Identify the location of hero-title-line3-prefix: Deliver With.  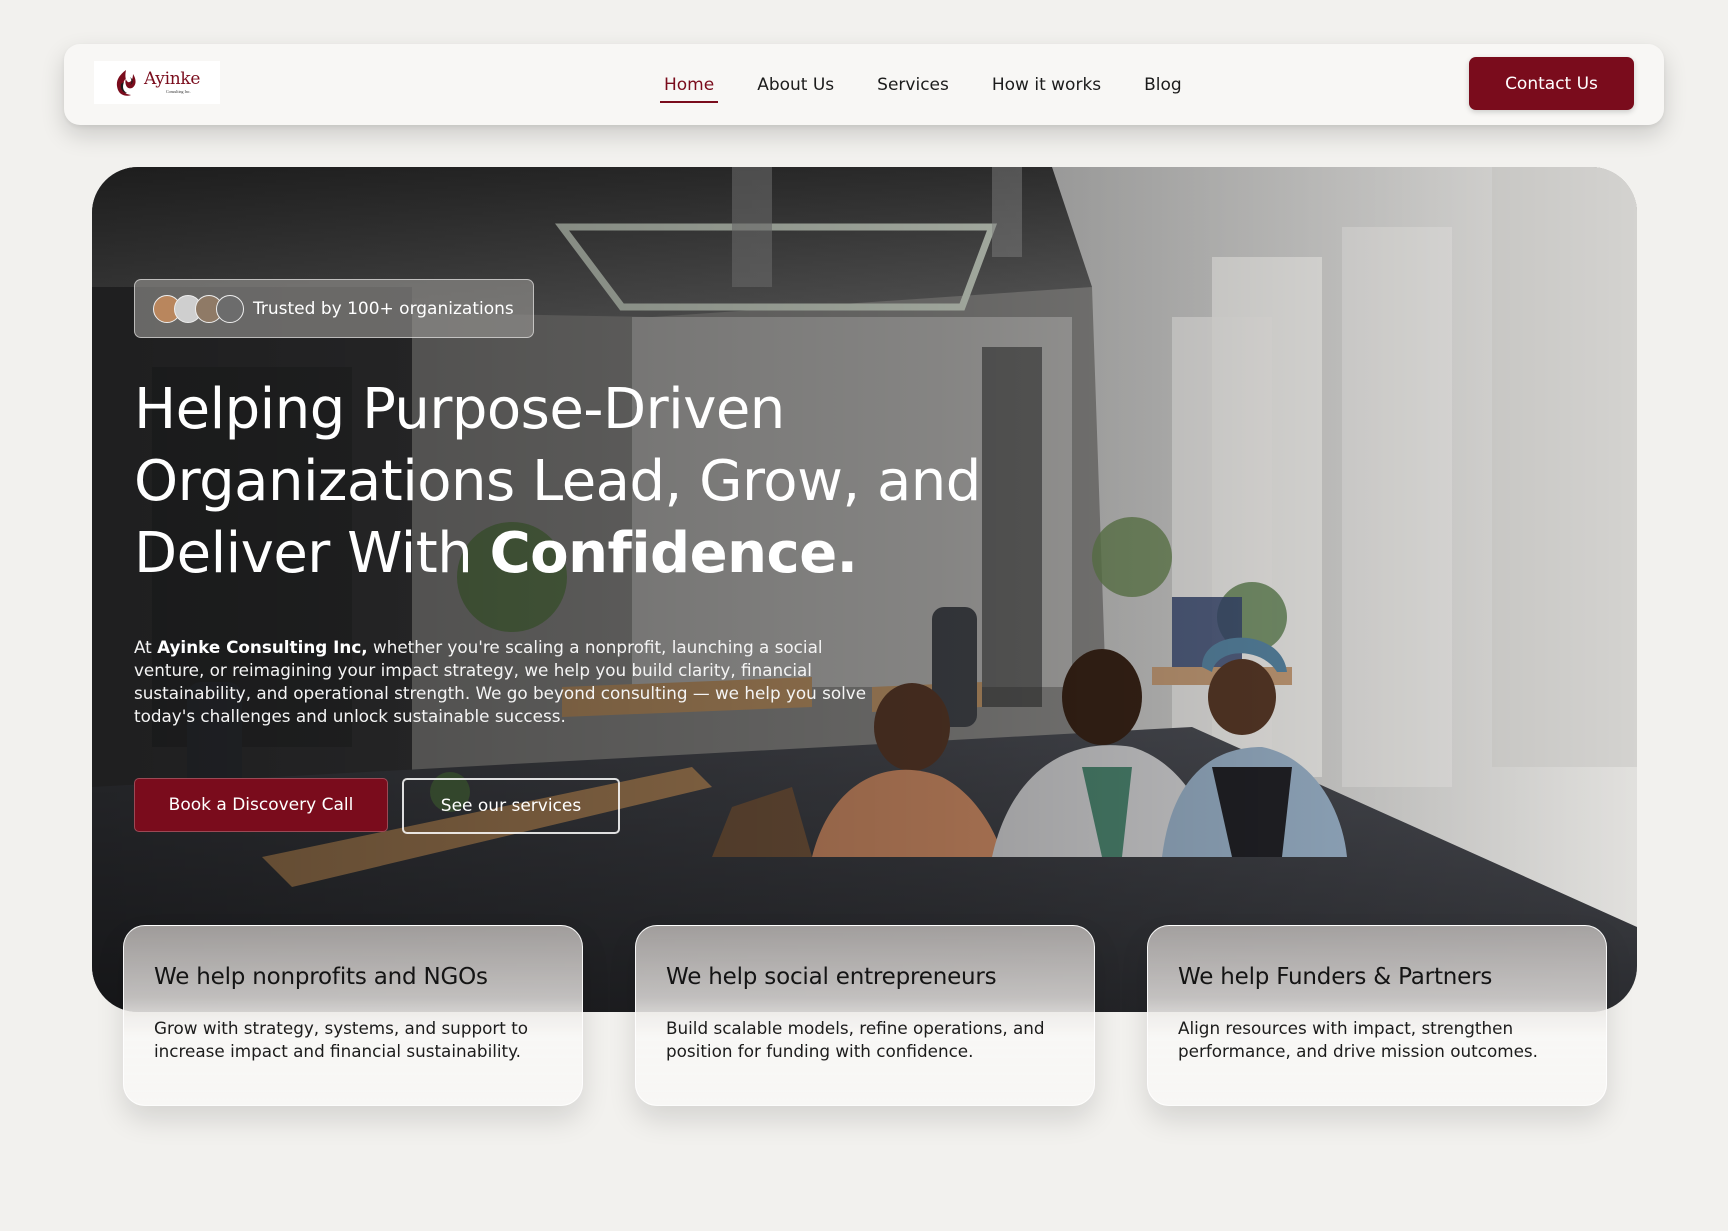
(312, 553).